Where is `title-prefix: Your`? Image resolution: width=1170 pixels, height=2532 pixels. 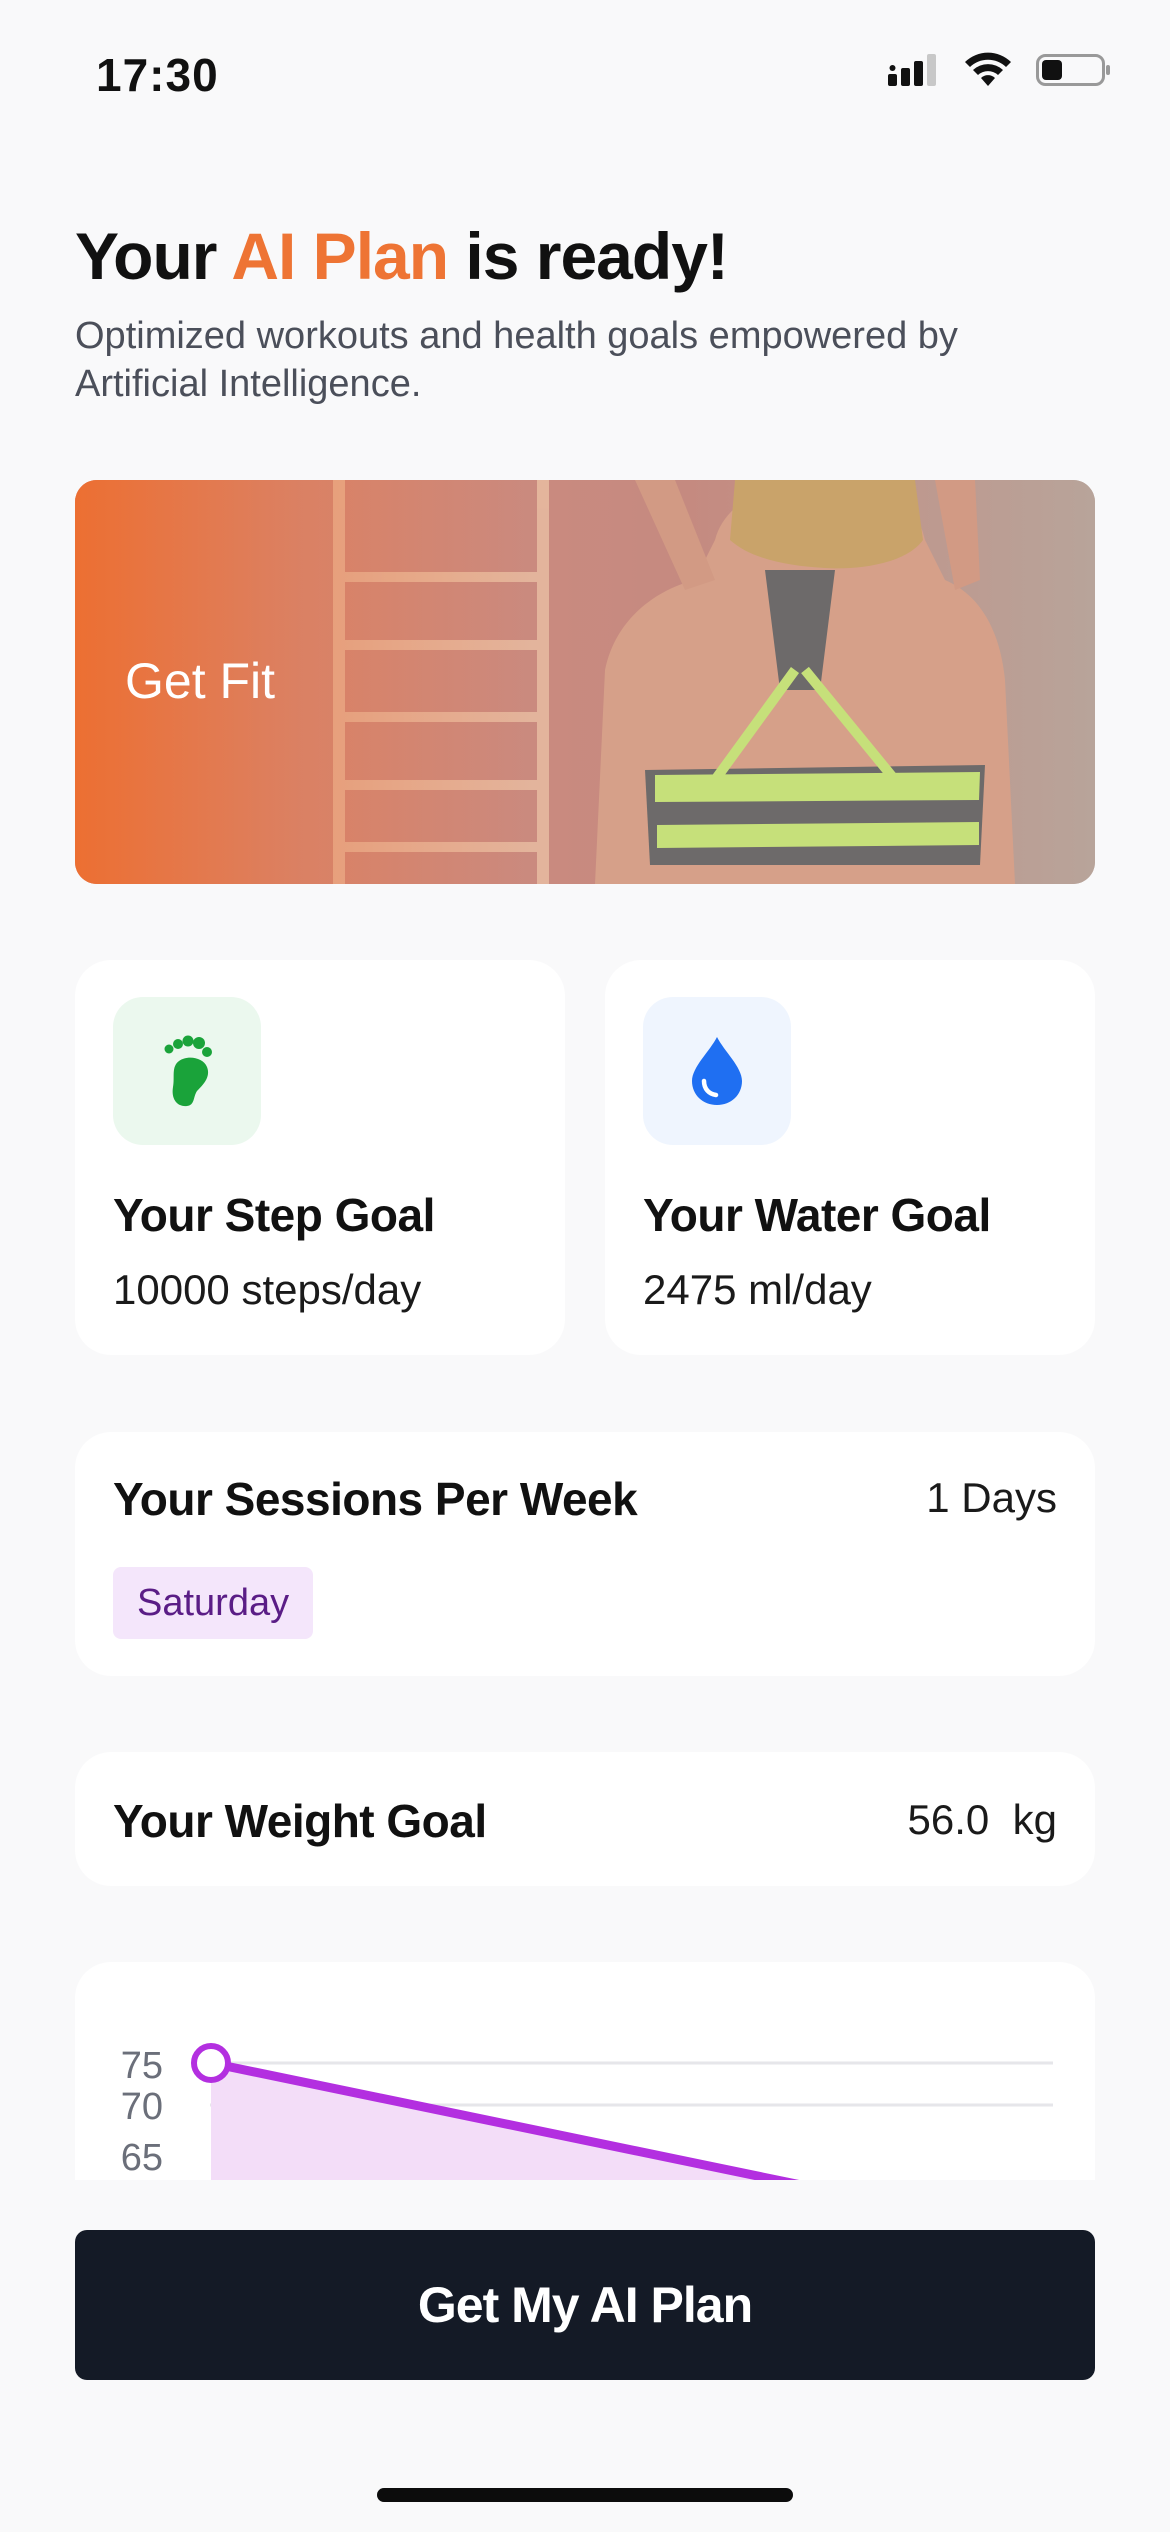
title-prefix: Your is located at coordinates (146, 256).